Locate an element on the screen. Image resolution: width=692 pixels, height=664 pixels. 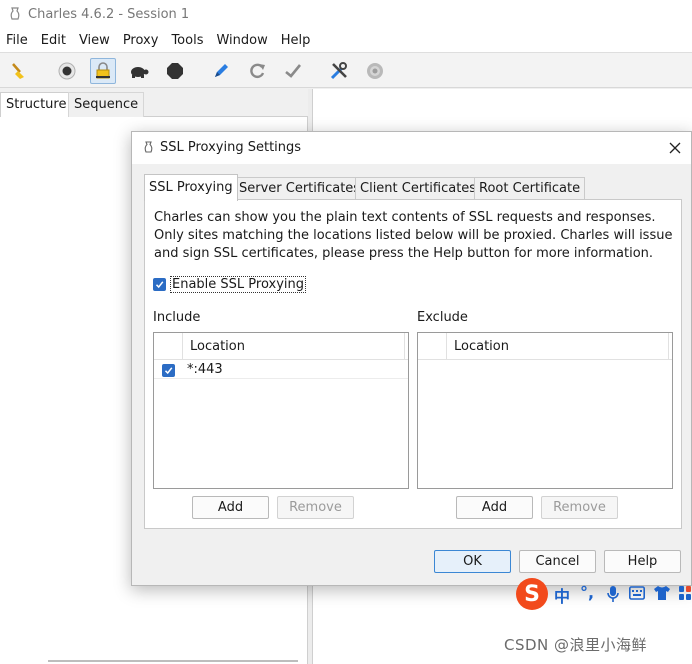
exclude-label: Exclude is located at coordinates (442, 317).